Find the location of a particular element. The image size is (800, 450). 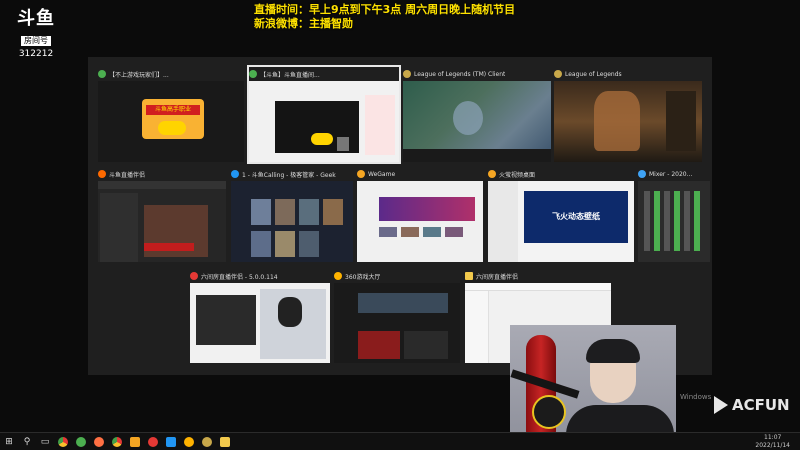

play-icon is located at coordinates (721, 405).